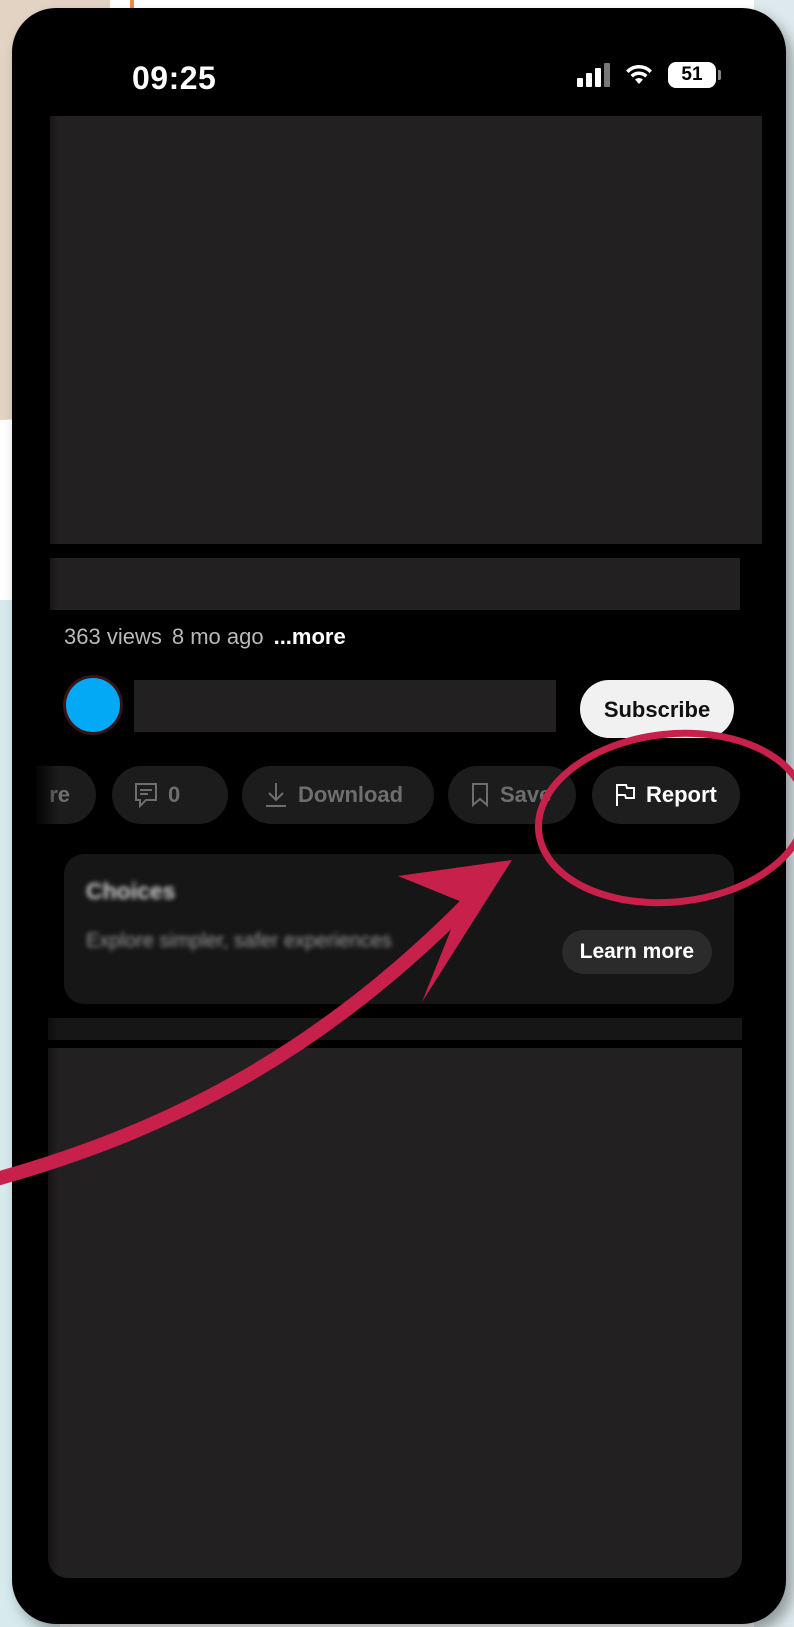 This screenshot has width=794, height=1627. I want to click on video-title-redacted, so click(395, 584).